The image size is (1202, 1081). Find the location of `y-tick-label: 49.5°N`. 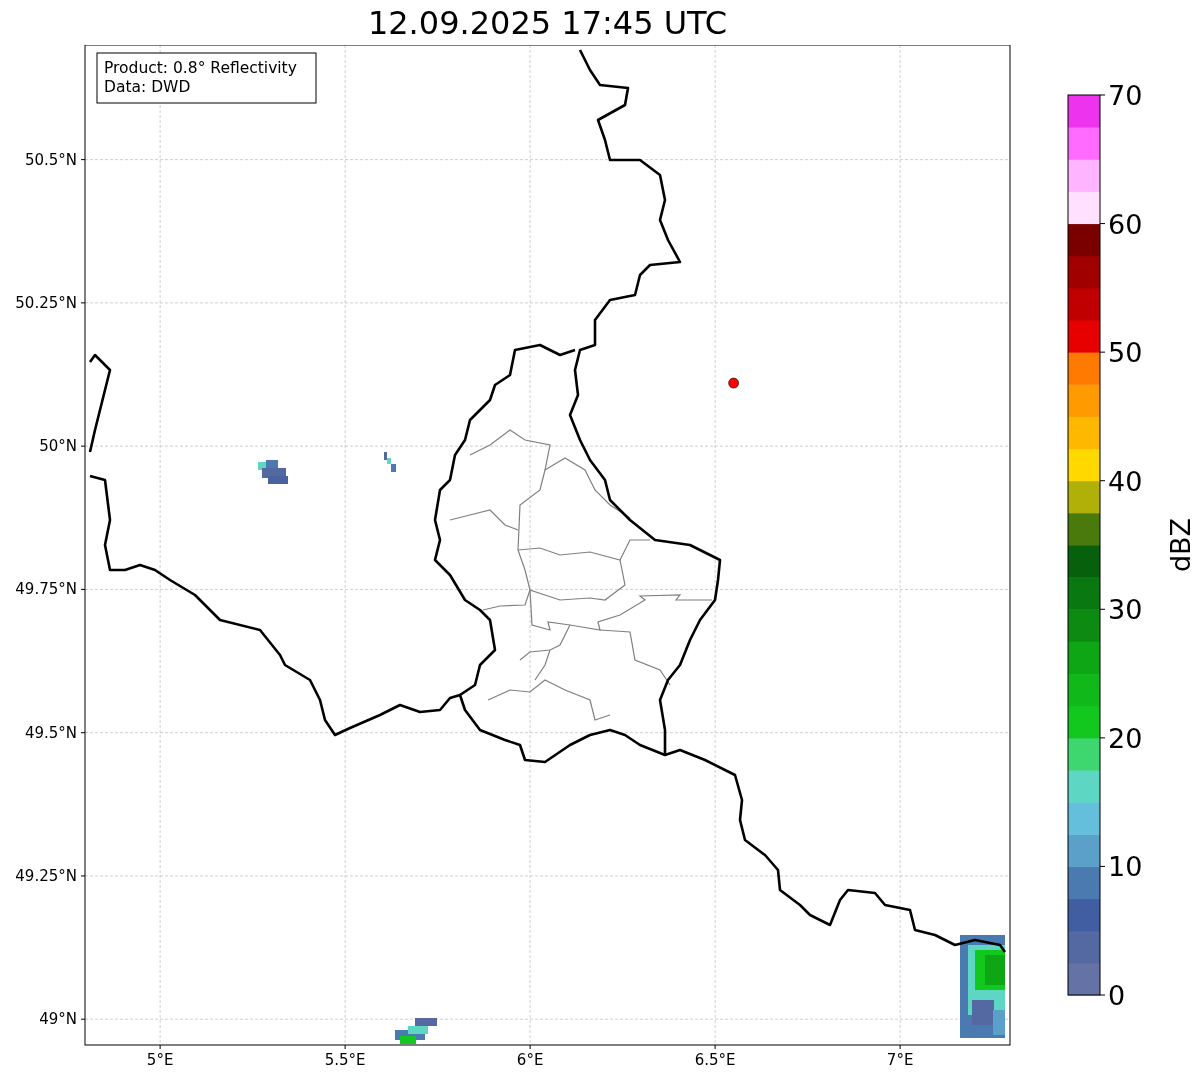

y-tick-label: 49.5°N is located at coordinates (50, 732).